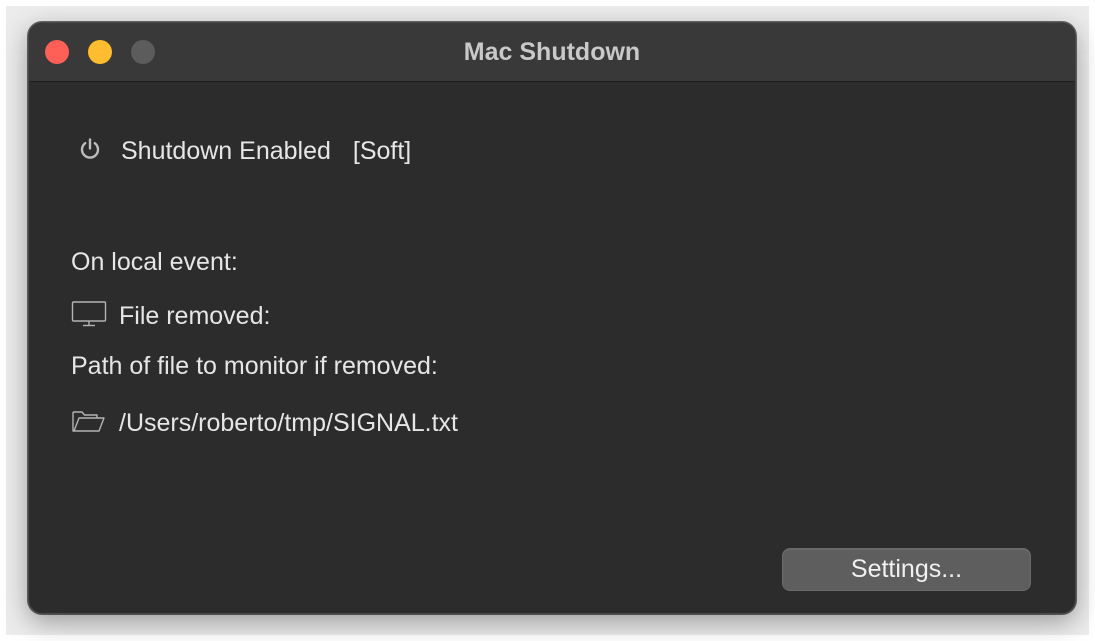 The width and height of the screenshot is (1095, 641). What do you see at coordinates (195, 316) in the screenshot?
I see `file-removed-label: File removed:` at bounding box center [195, 316].